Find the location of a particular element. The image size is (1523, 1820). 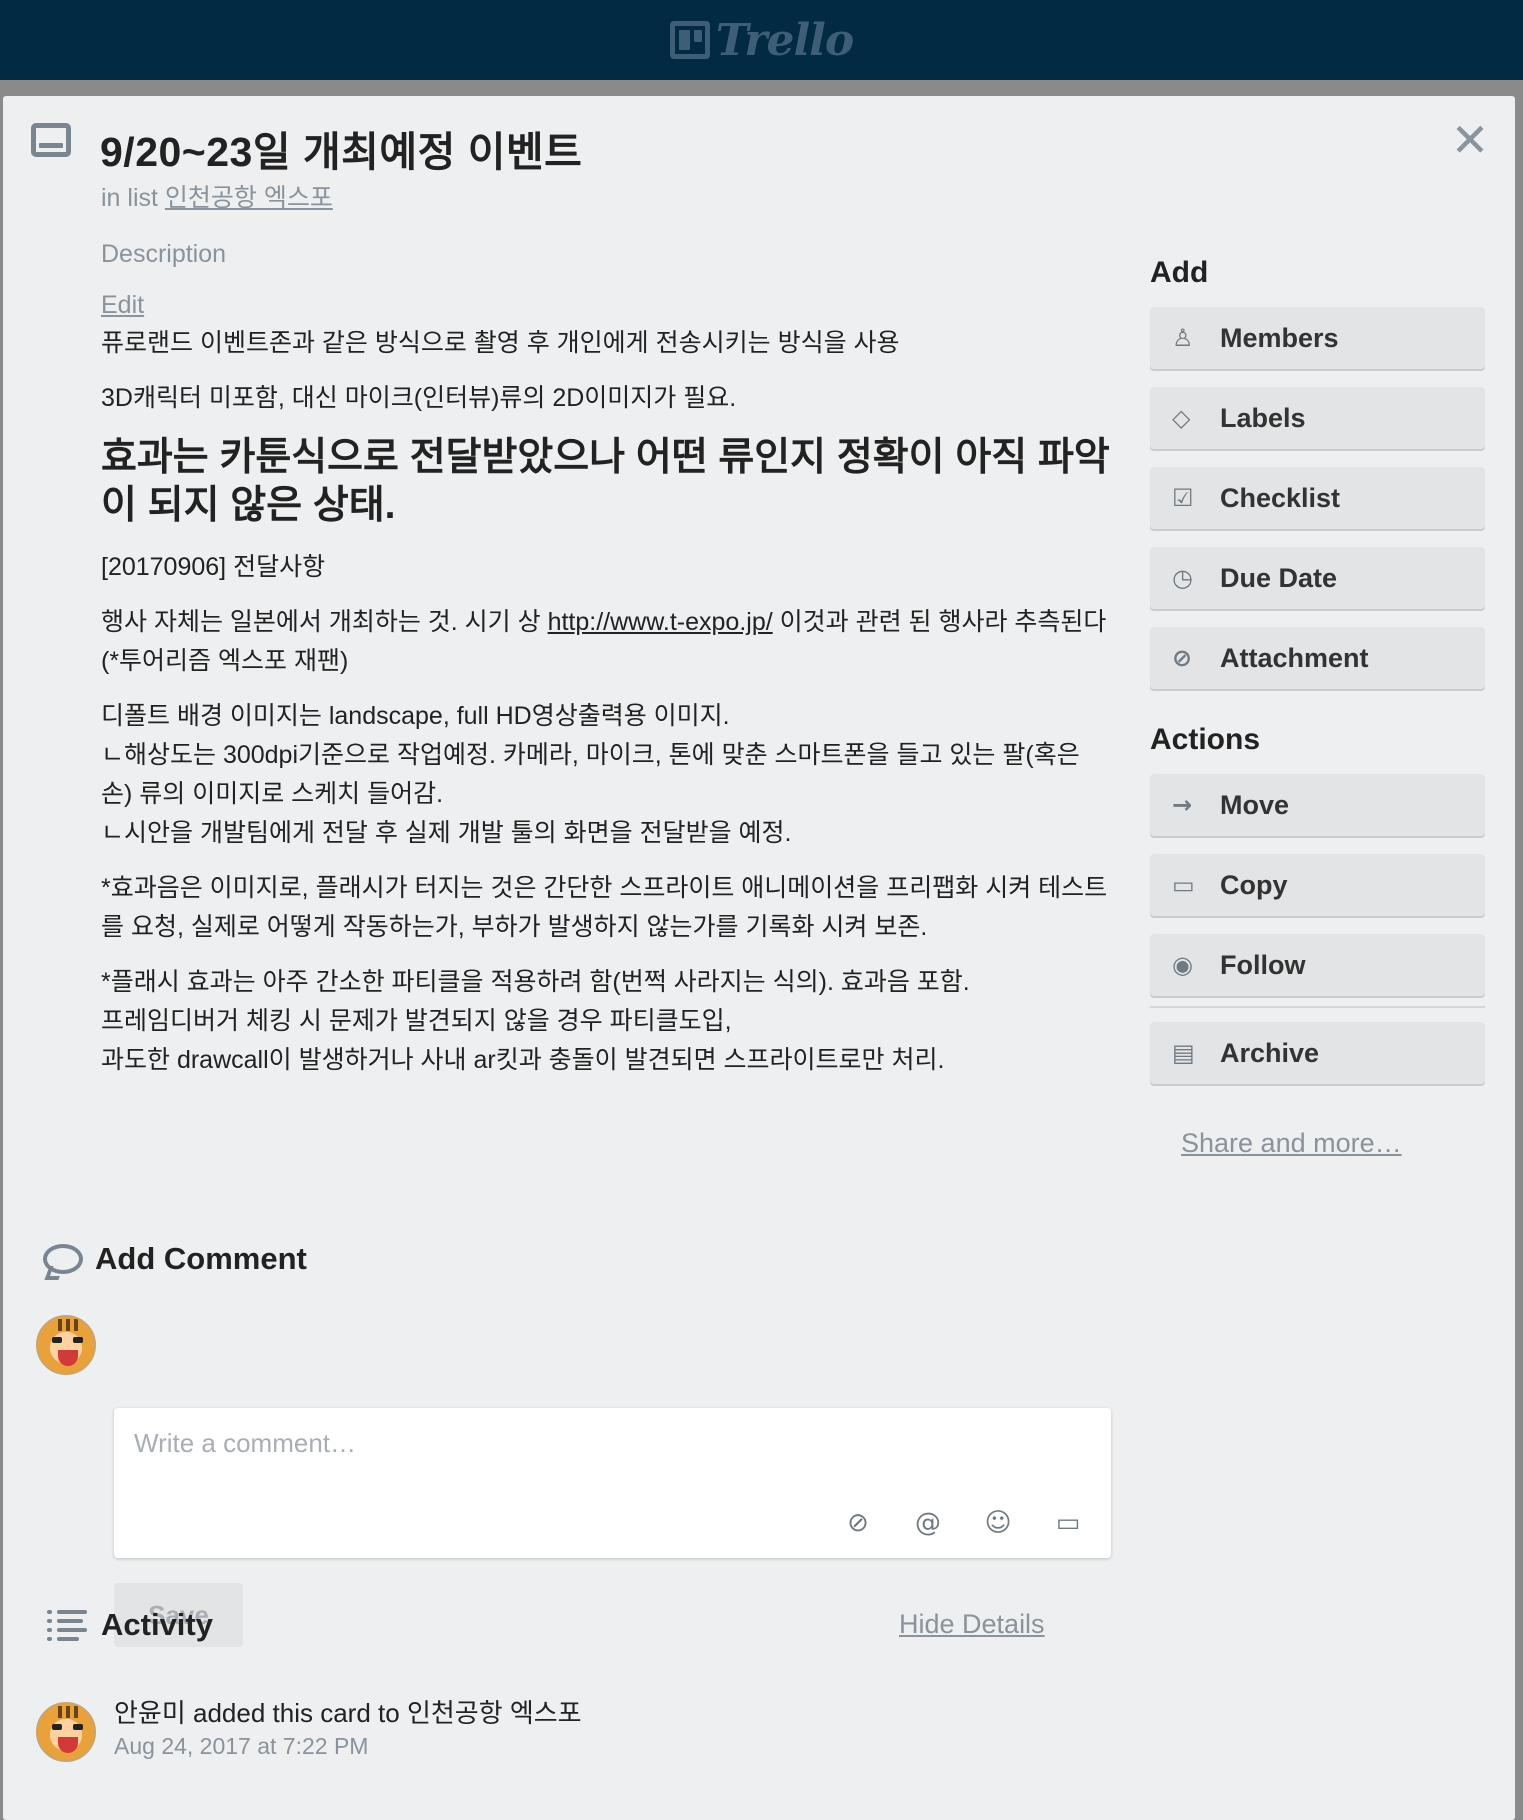

activity-list-icon is located at coordinates (67, 1625).